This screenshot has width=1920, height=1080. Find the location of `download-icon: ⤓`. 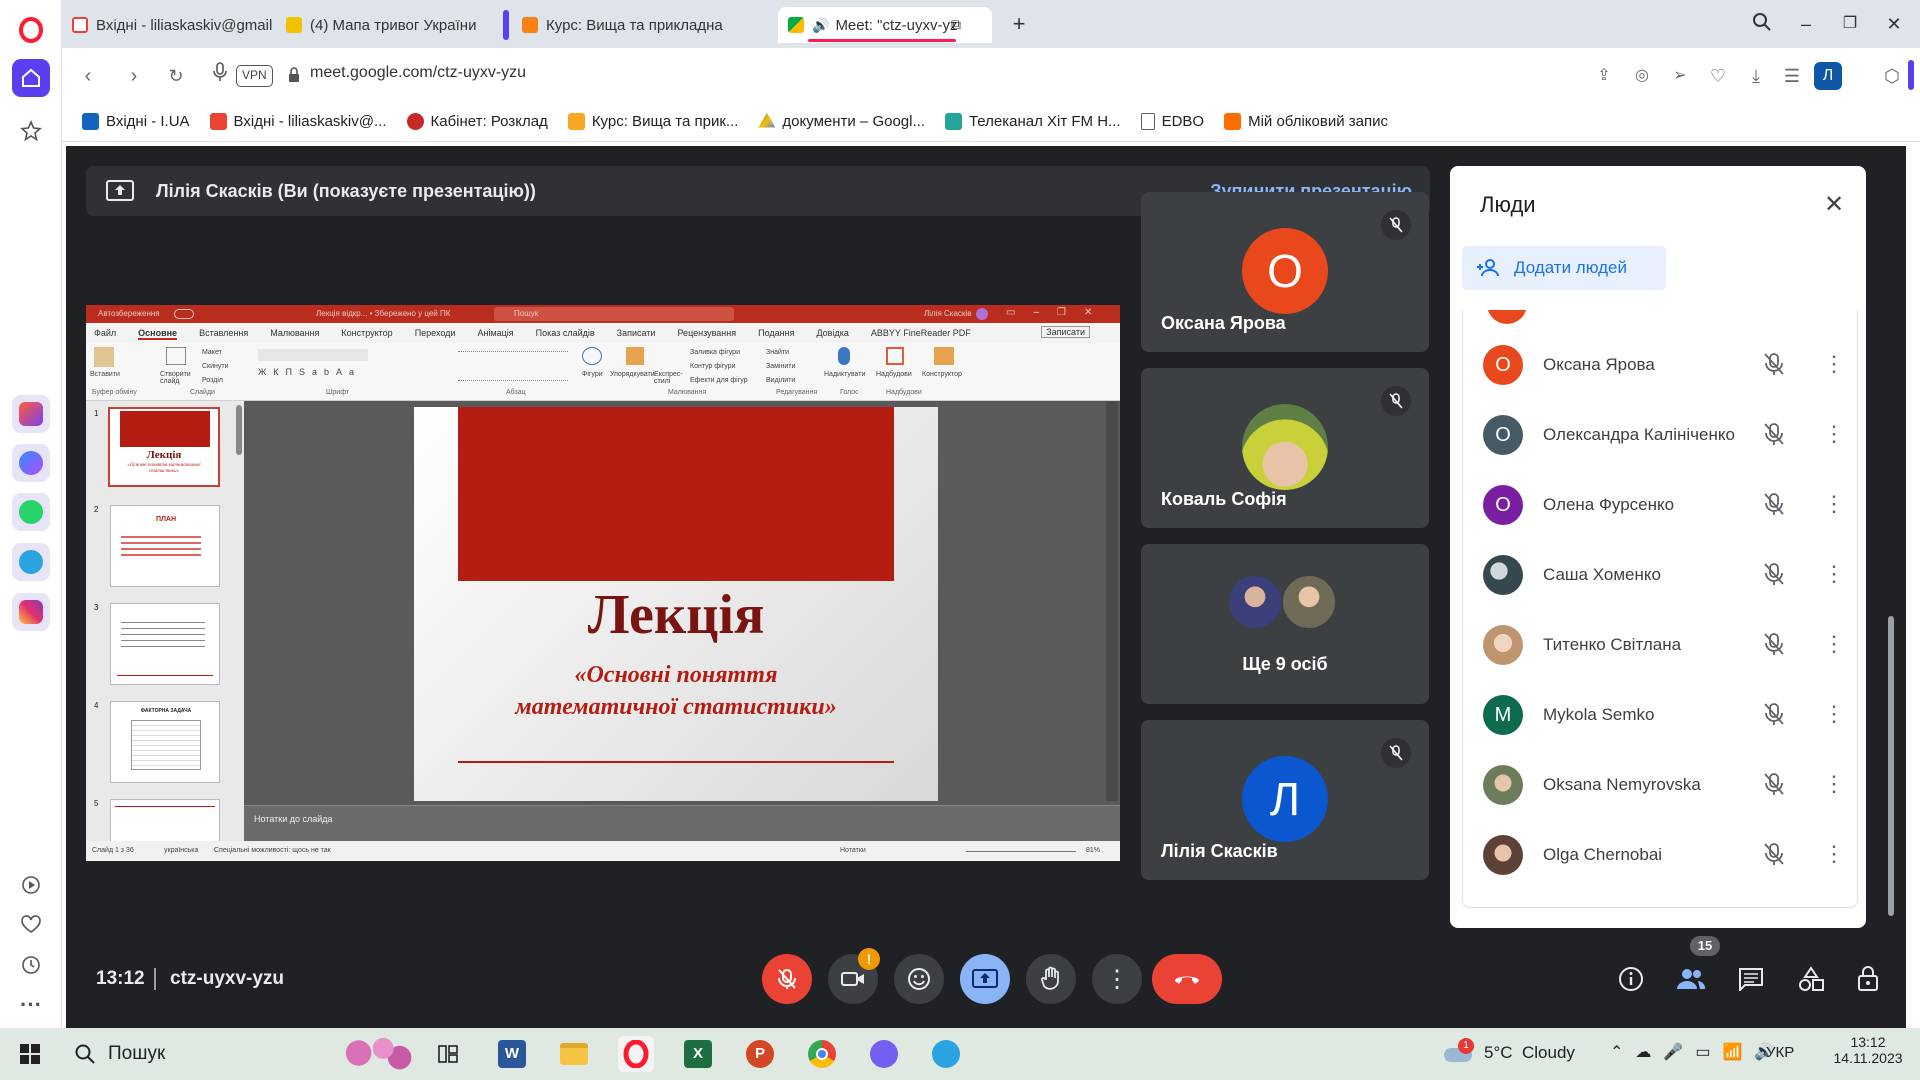

download-icon: ⤓ is located at coordinates (1756, 76).